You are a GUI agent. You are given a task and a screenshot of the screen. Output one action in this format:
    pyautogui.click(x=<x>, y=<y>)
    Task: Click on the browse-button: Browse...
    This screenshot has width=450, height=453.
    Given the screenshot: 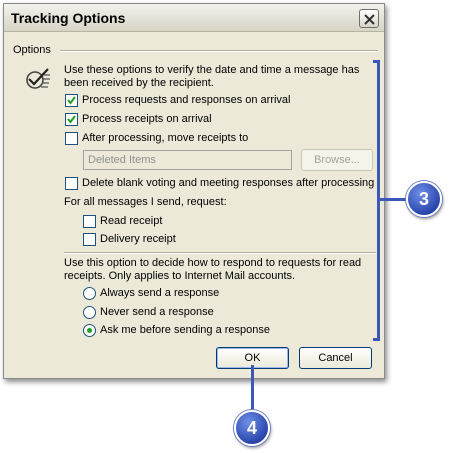 What is the action you would take?
    pyautogui.click(x=337, y=160)
    